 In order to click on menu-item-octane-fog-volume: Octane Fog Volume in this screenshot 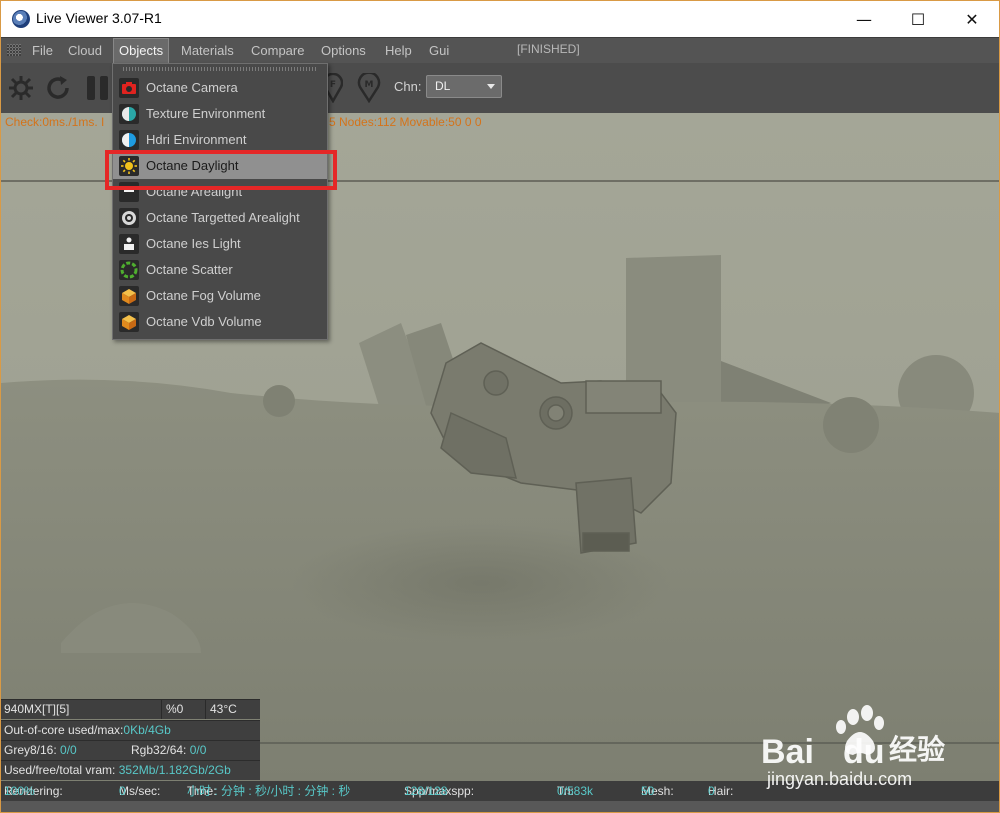, I will do `click(220, 296)`.